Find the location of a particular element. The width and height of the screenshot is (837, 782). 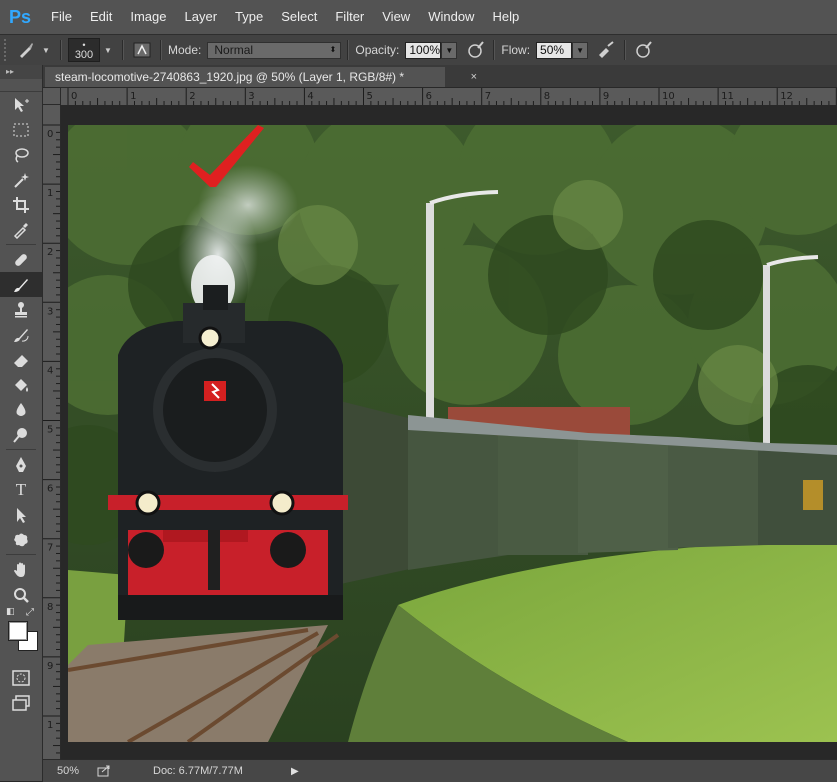

menu-layer: Layer is located at coordinates (201, 17).